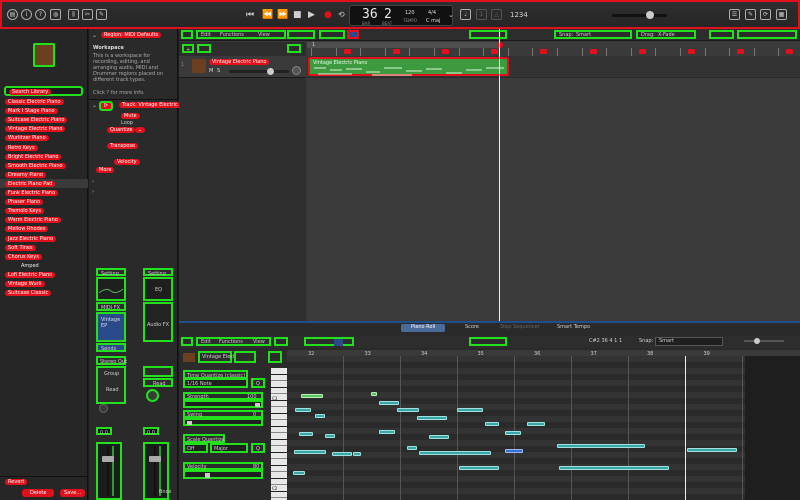 This screenshot has height=500, width=800. What do you see at coordinates (30, 183) in the screenshot?
I see `library-item: Electric Piano Pad` at bounding box center [30, 183].